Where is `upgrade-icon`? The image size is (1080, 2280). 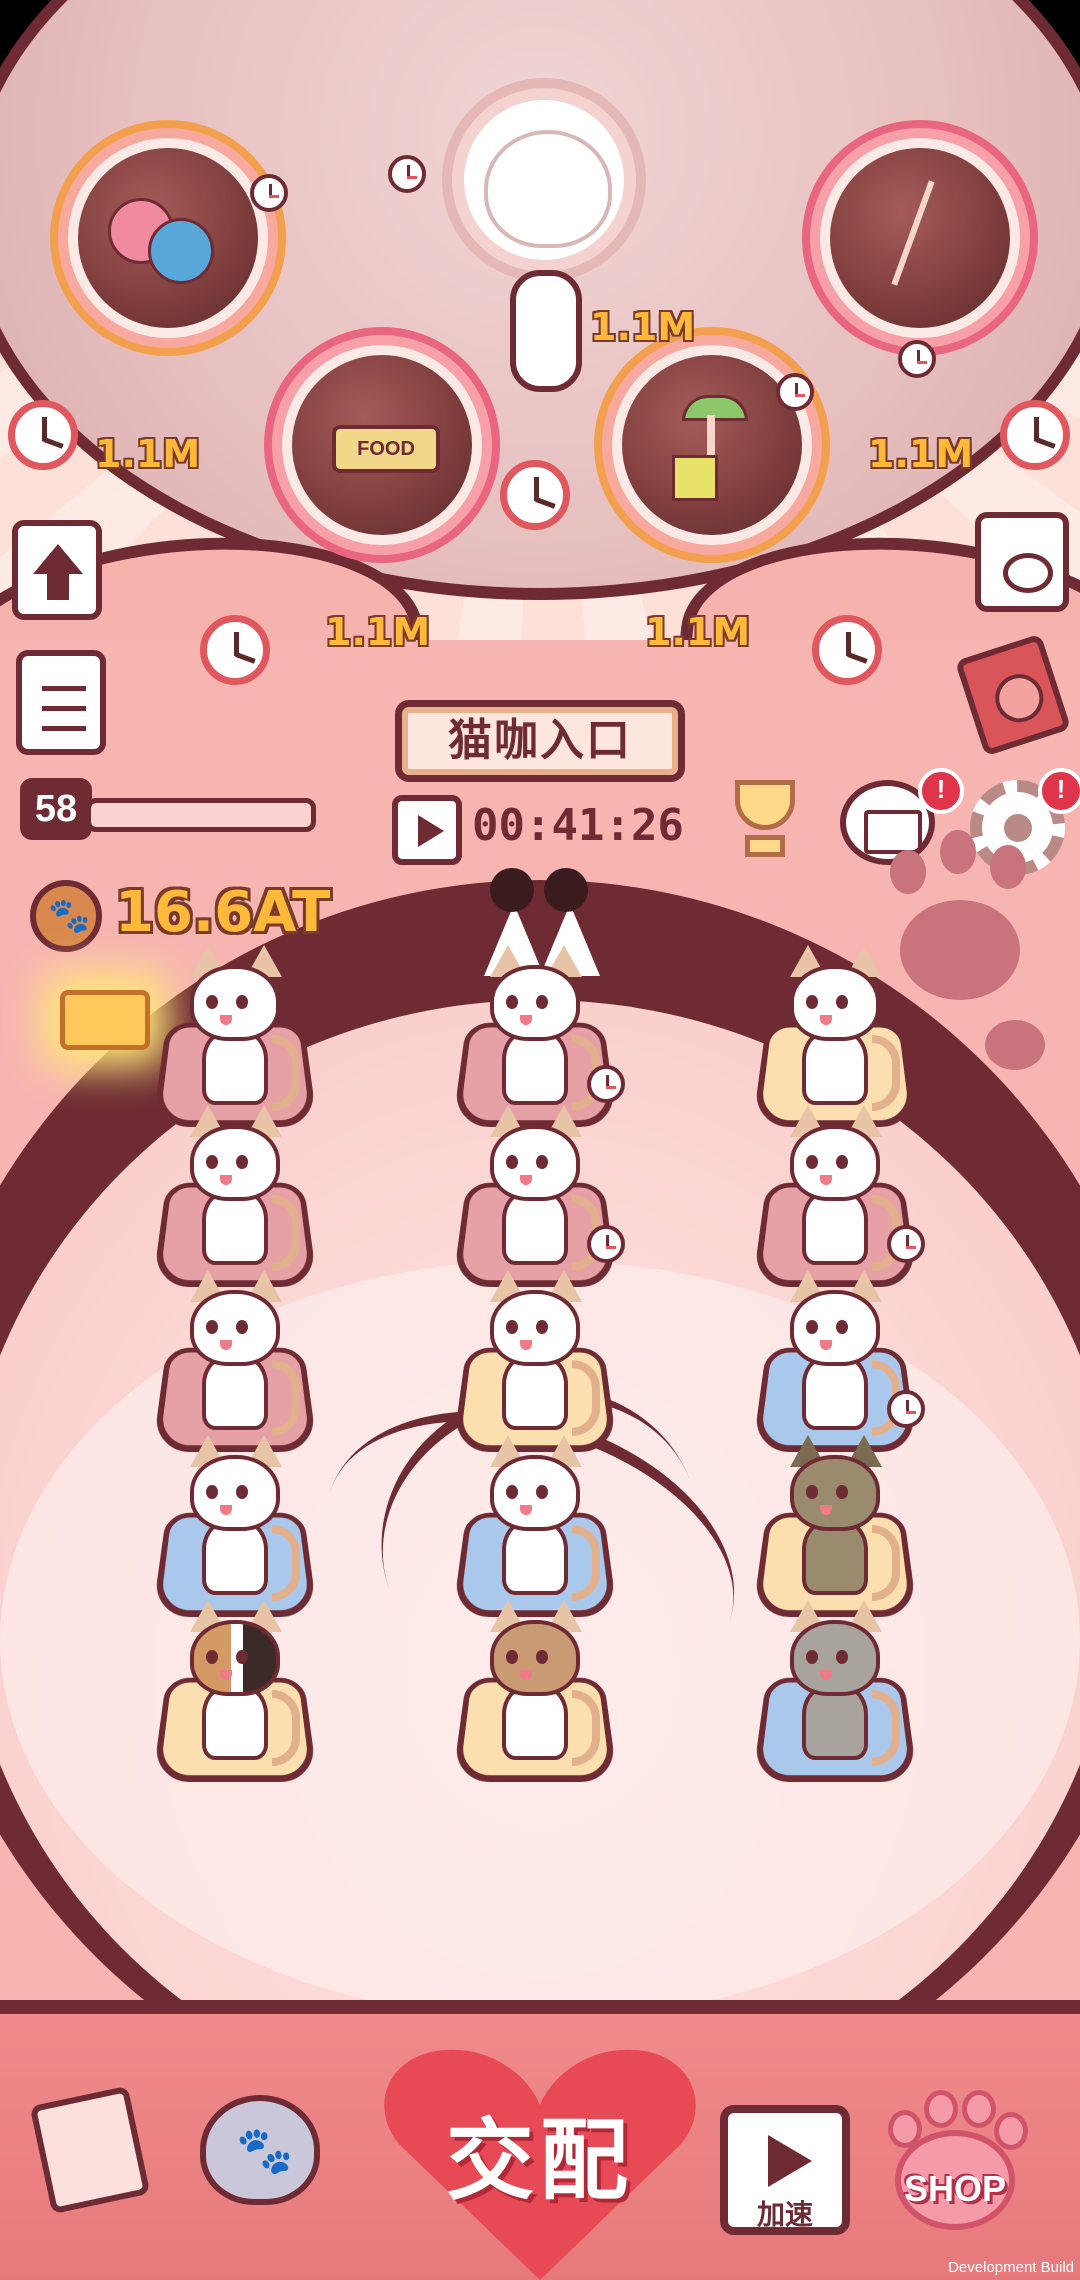
upgrade-icon is located at coordinates (58, 559).